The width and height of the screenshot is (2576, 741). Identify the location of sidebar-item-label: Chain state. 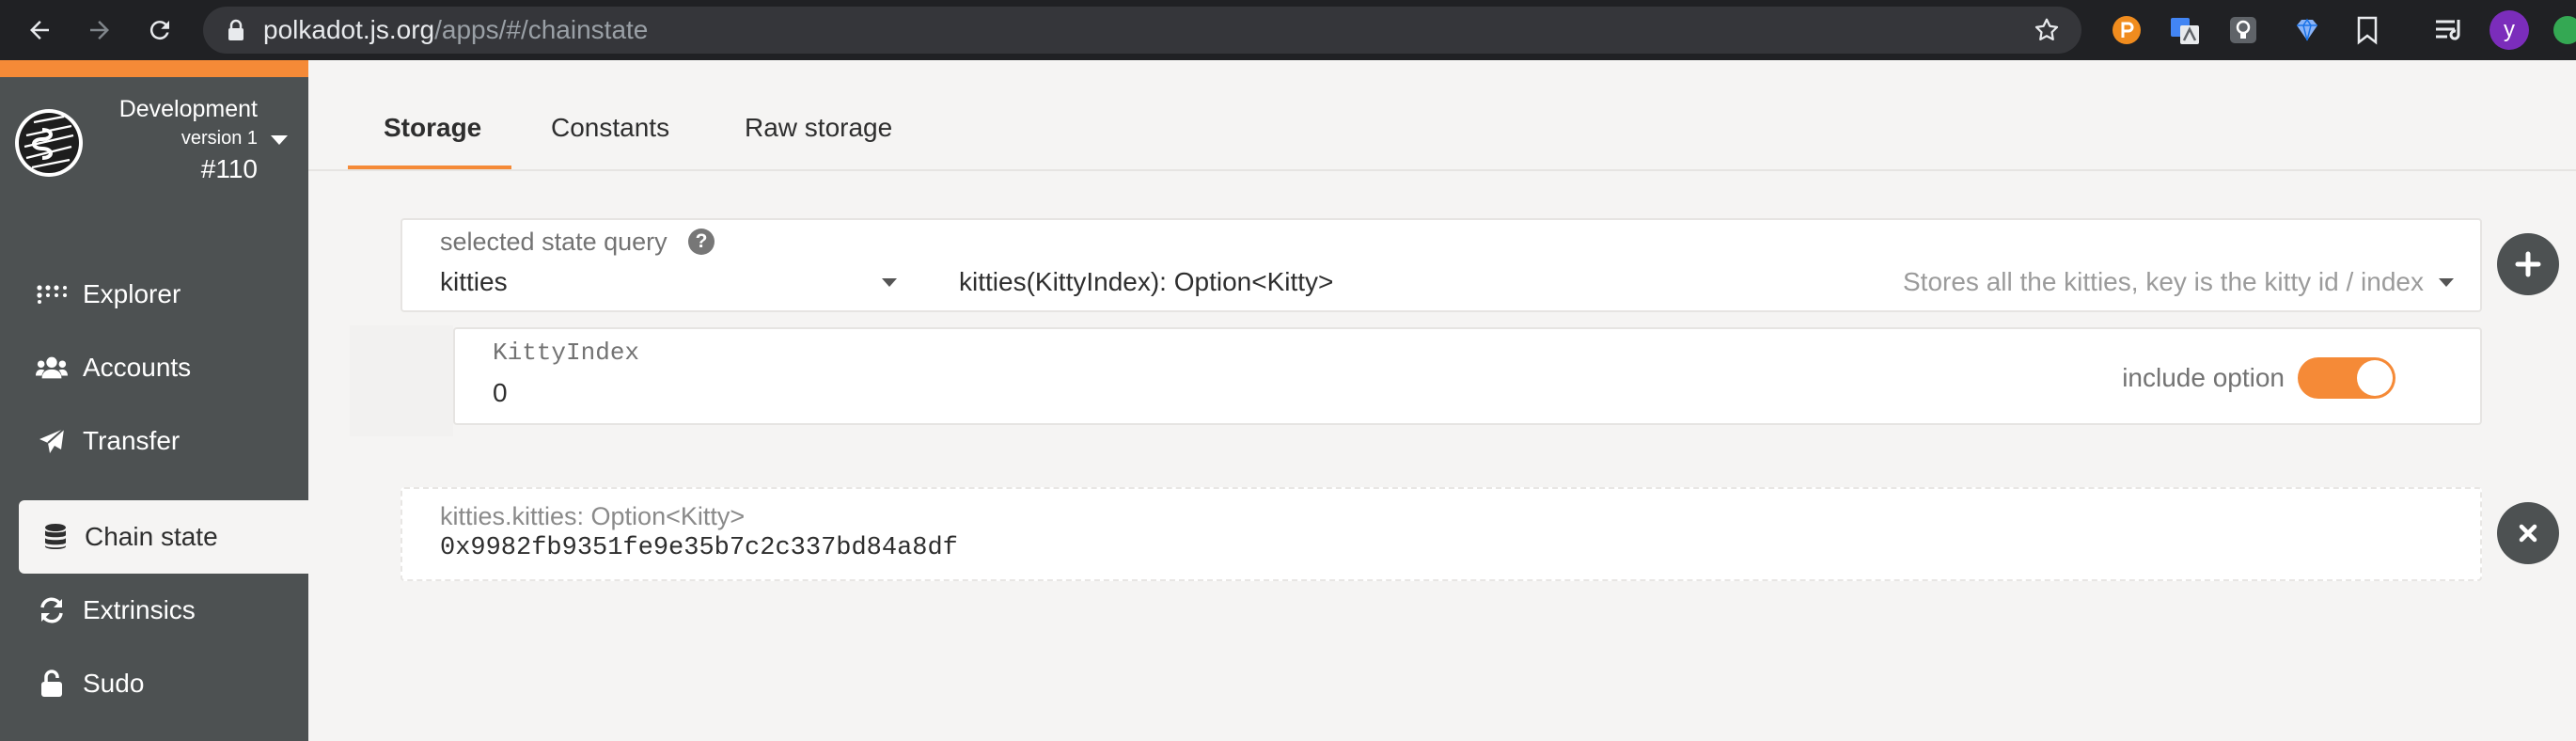
(151, 536).